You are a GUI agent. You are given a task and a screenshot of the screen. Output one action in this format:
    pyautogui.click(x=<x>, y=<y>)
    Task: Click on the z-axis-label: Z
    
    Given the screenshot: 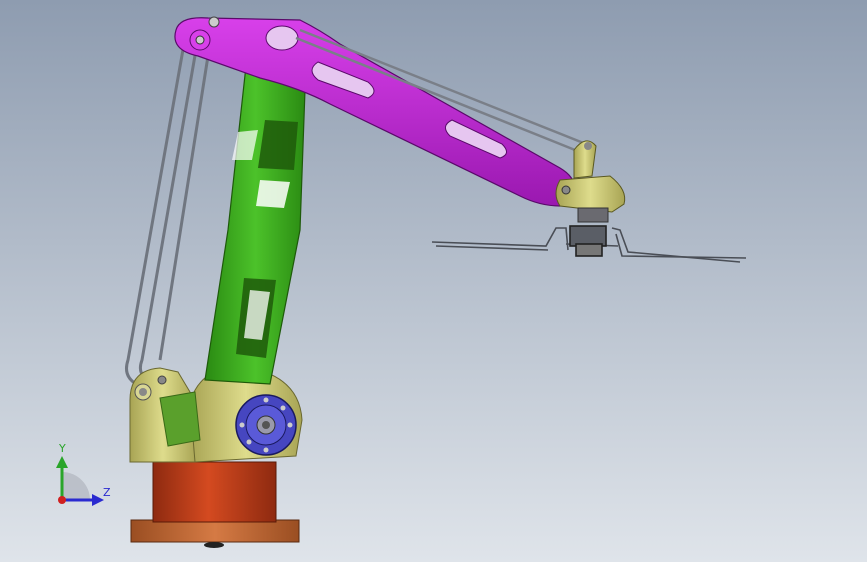 What is the action you would take?
    pyautogui.click(x=107, y=492)
    